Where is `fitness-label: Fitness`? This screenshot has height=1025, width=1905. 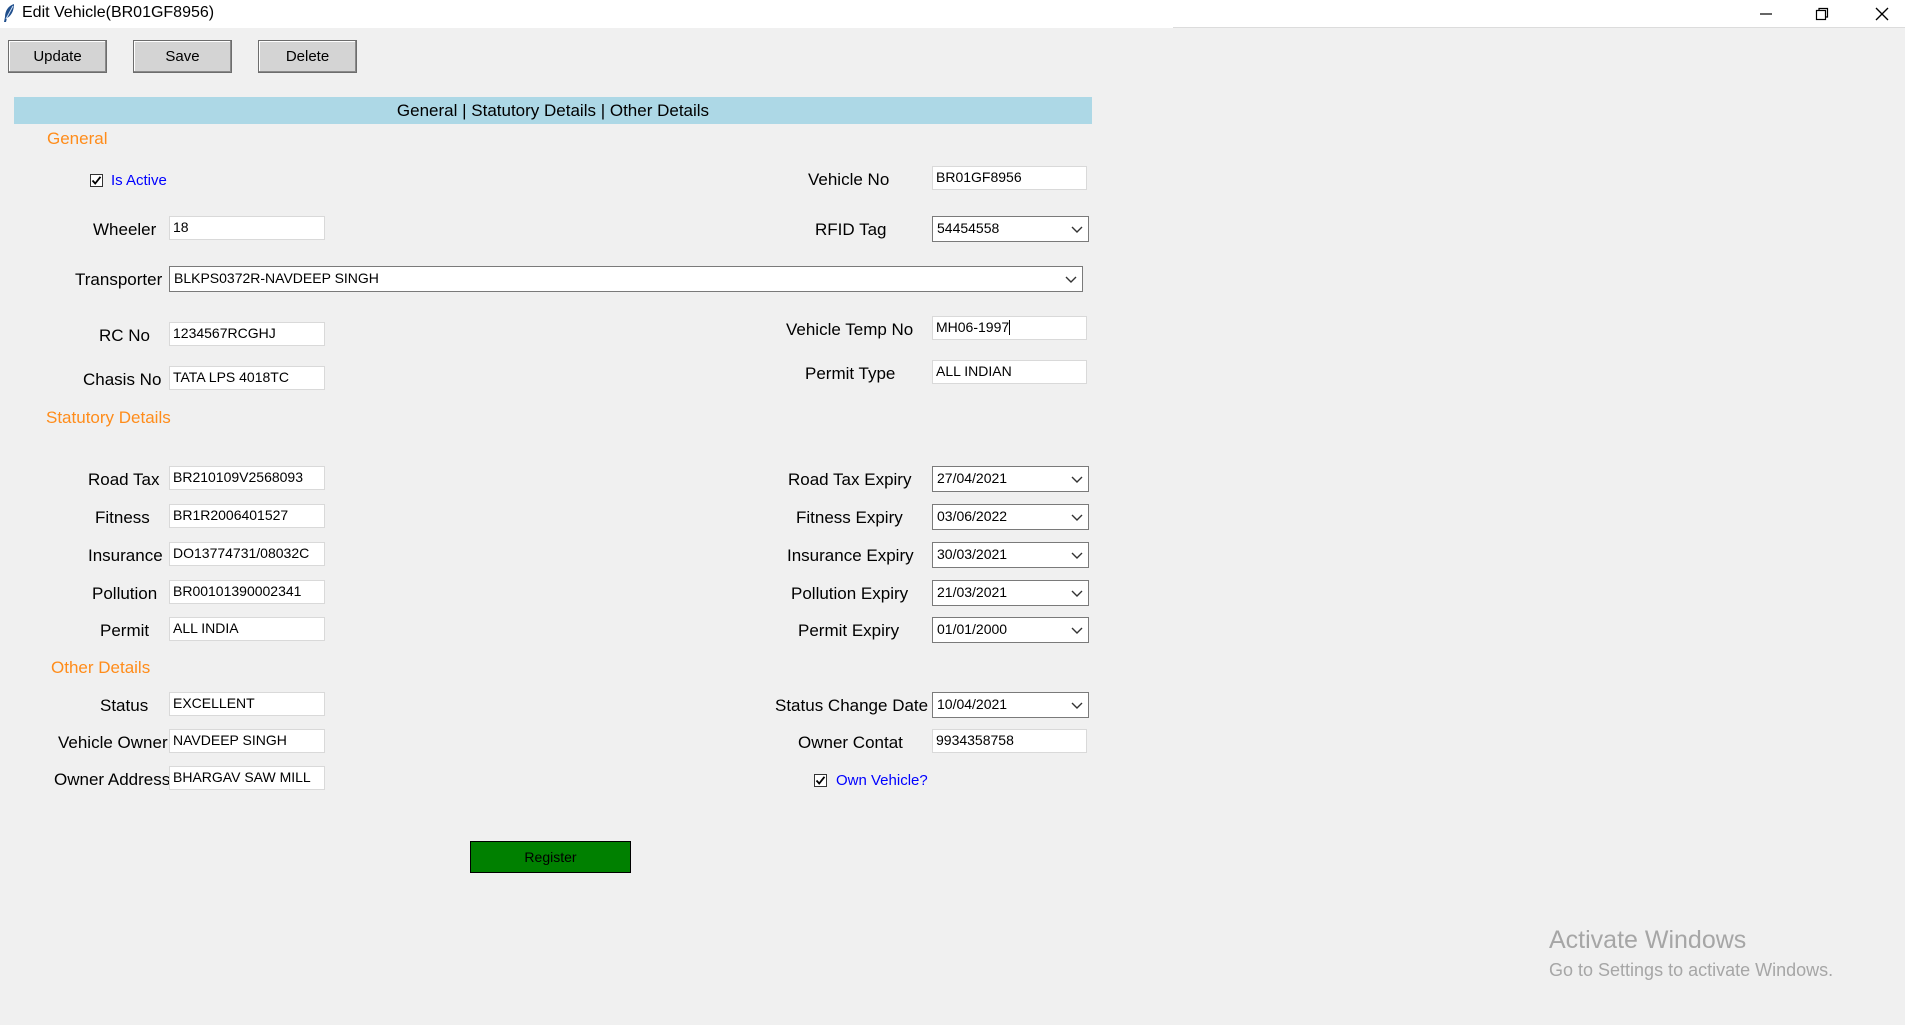 fitness-label: Fitness is located at coordinates (122, 517).